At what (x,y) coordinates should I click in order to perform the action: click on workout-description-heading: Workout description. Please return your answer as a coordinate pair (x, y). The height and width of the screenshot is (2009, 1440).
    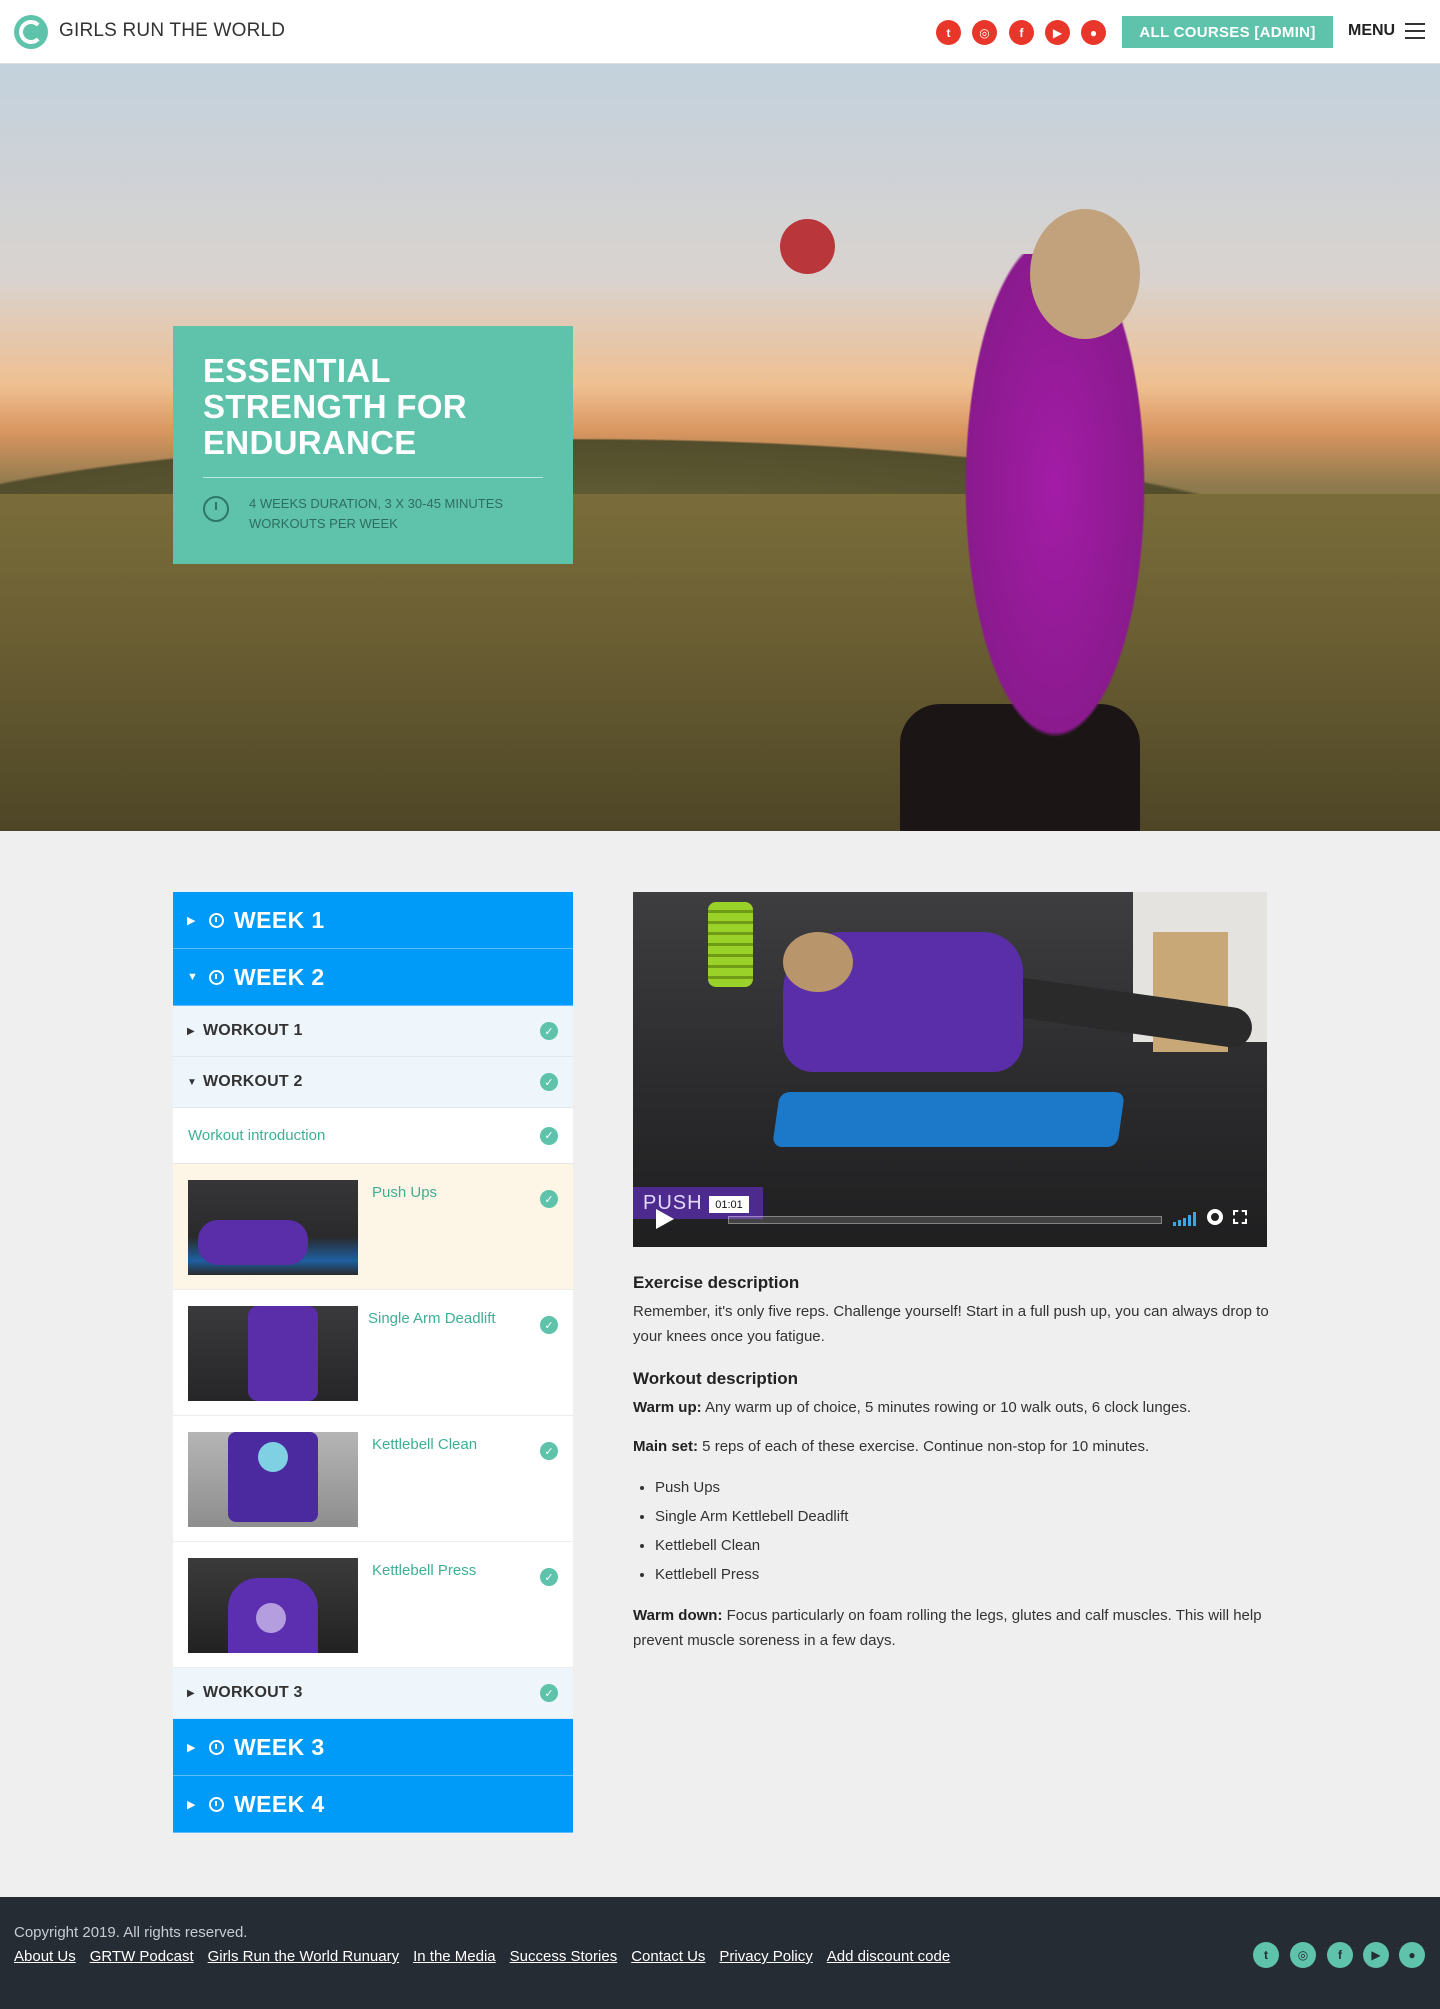
    Looking at the image, I should click on (715, 1378).